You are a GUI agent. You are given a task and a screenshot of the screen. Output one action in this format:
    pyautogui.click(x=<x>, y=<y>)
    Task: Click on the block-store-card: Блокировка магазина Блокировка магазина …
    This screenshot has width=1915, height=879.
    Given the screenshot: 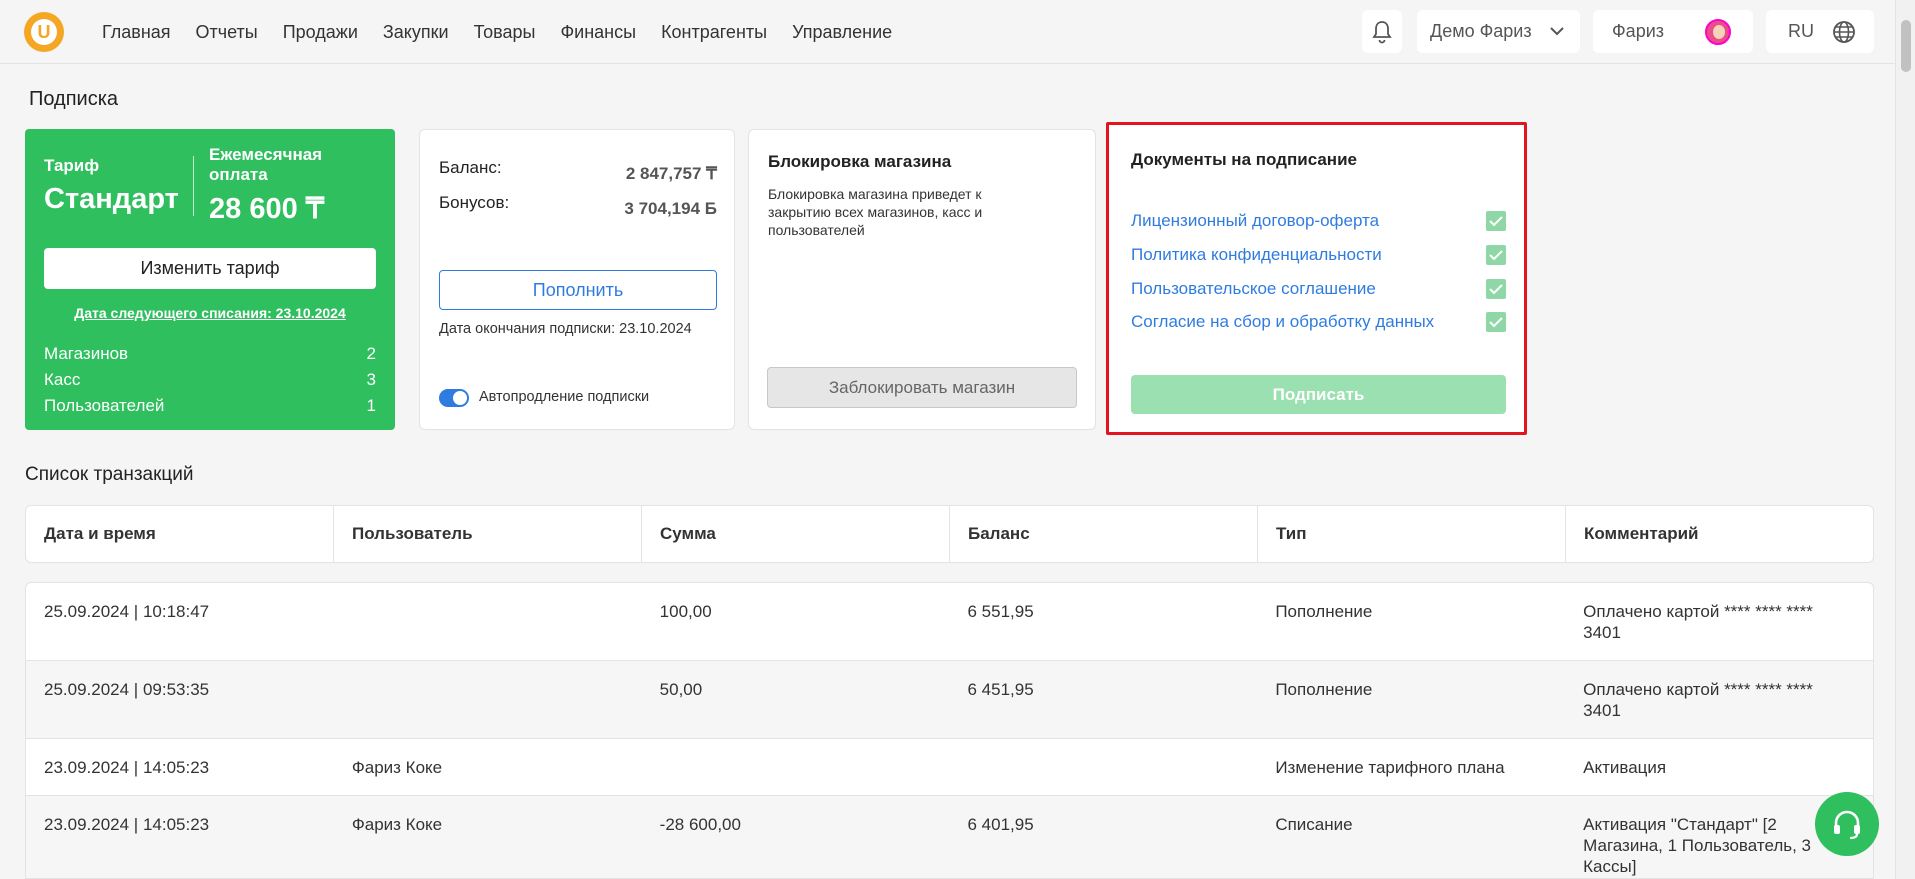 What is the action you would take?
    pyautogui.click(x=922, y=279)
    